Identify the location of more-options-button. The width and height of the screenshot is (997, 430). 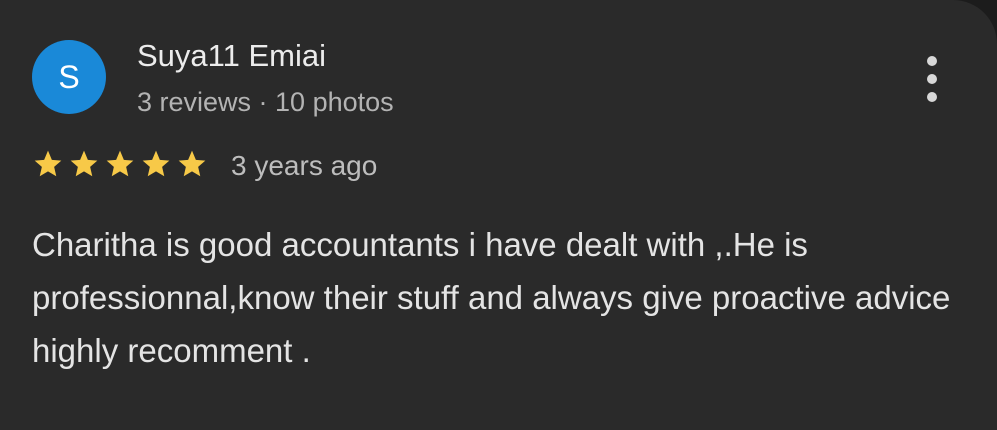
(932, 79).